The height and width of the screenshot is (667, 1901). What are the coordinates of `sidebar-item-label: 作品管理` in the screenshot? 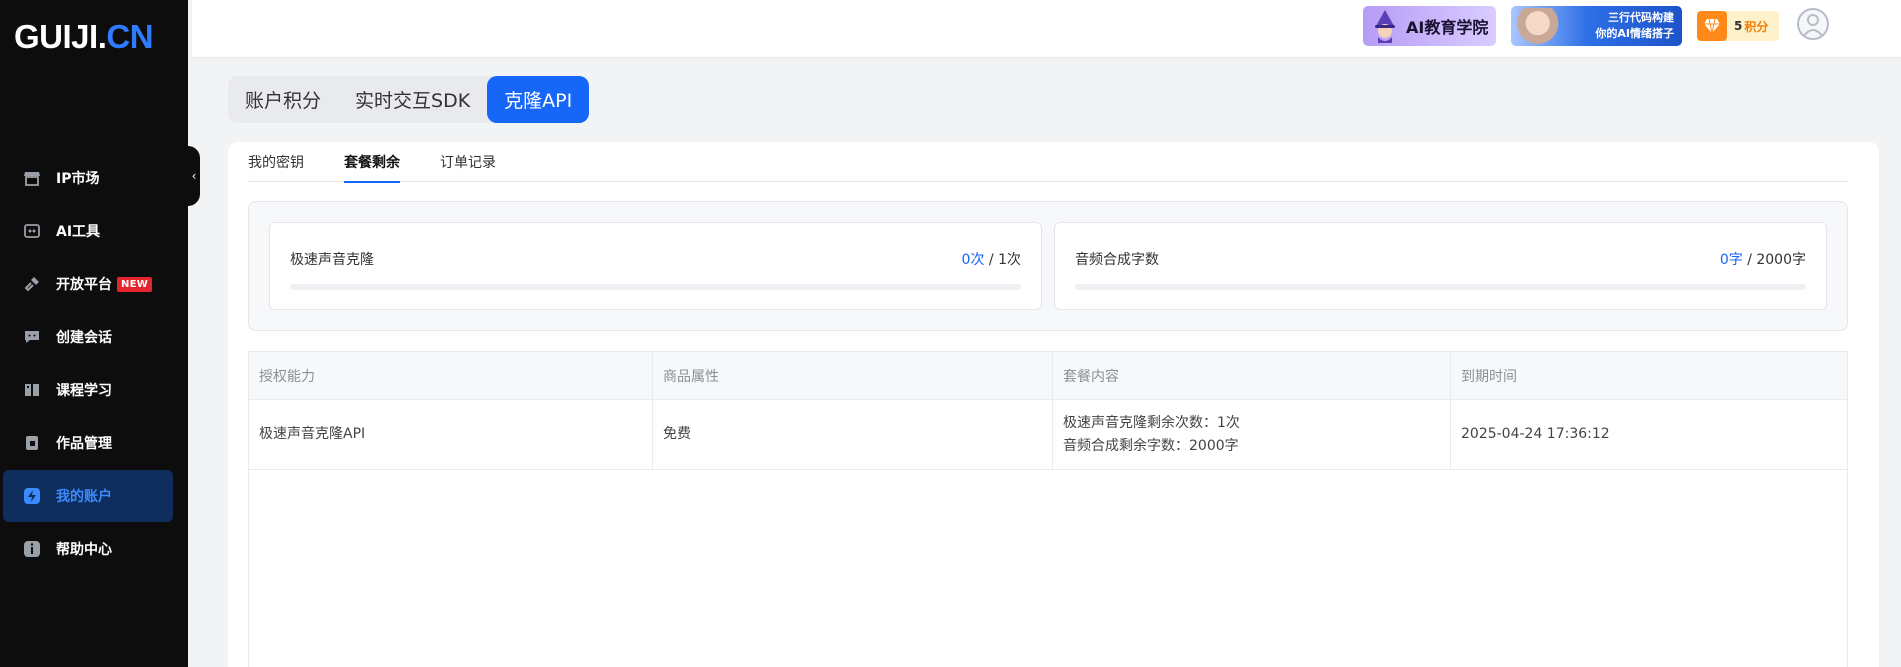 It's located at (84, 444).